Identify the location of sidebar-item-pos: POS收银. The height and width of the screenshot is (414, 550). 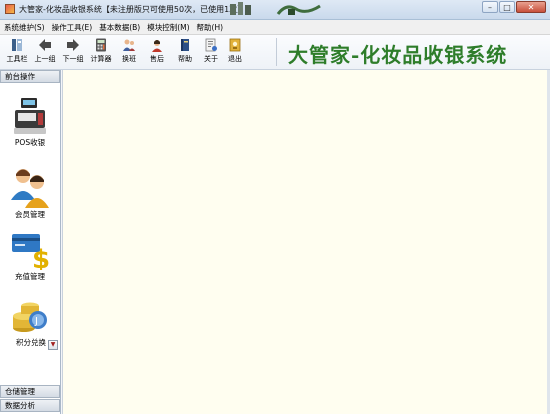
(30, 122).